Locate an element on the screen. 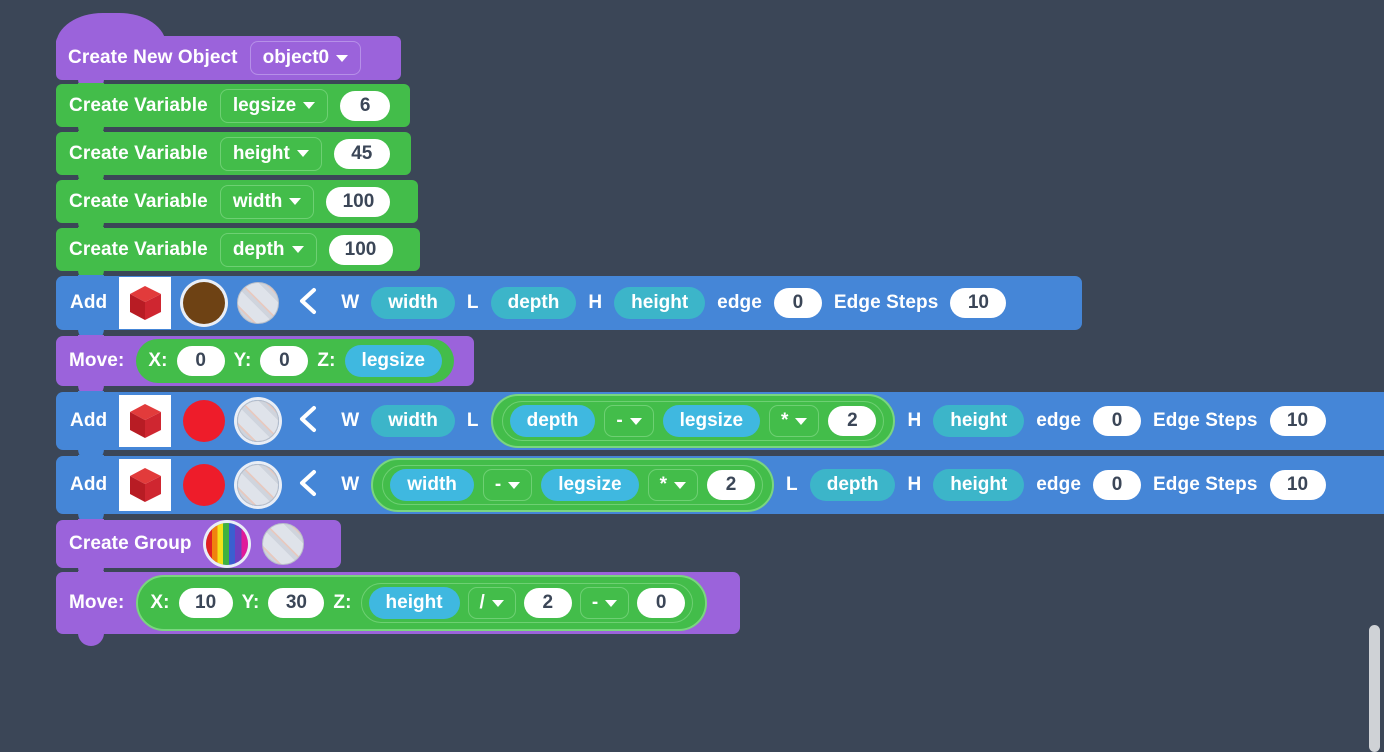 The image size is (1384, 752). brown-color-swatch is located at coordinates (204, 303).